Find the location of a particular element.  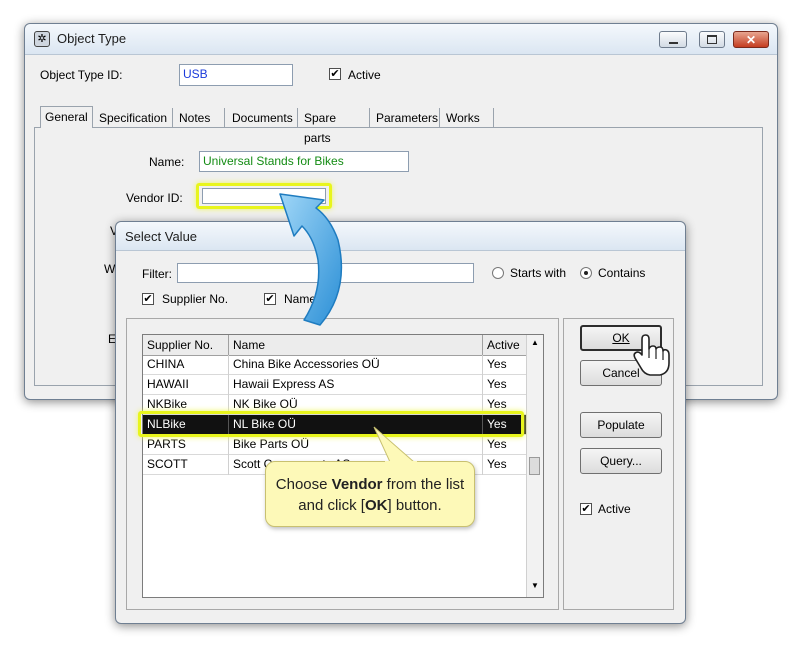

tab-general-label: General is located at coordinates (66, 117).